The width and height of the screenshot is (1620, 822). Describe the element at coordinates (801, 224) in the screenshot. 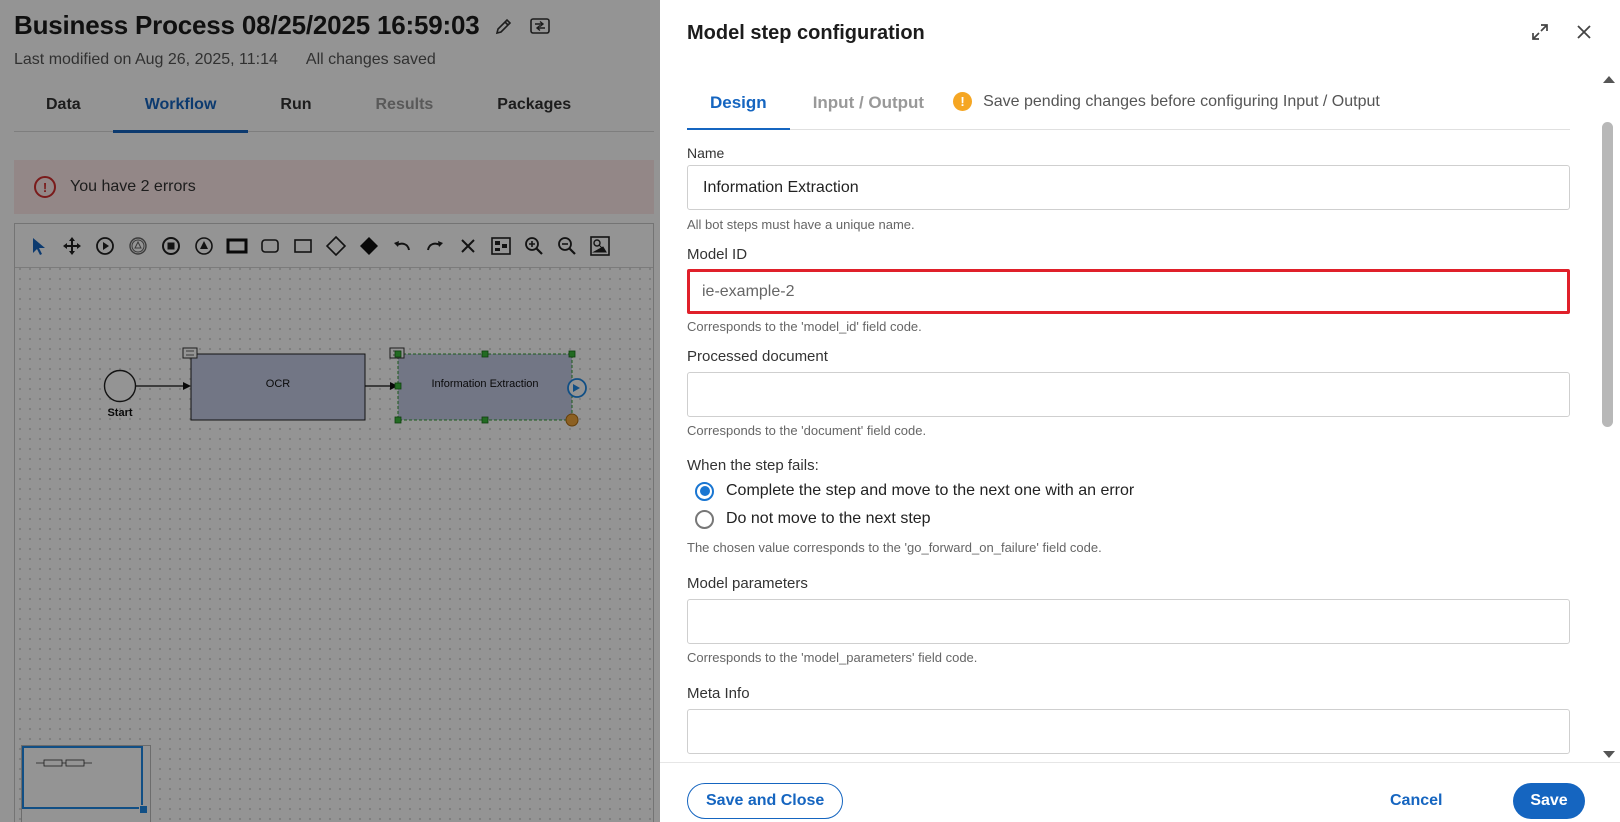

I see `name-hint: All bot steps must have a unique name.` at that location.